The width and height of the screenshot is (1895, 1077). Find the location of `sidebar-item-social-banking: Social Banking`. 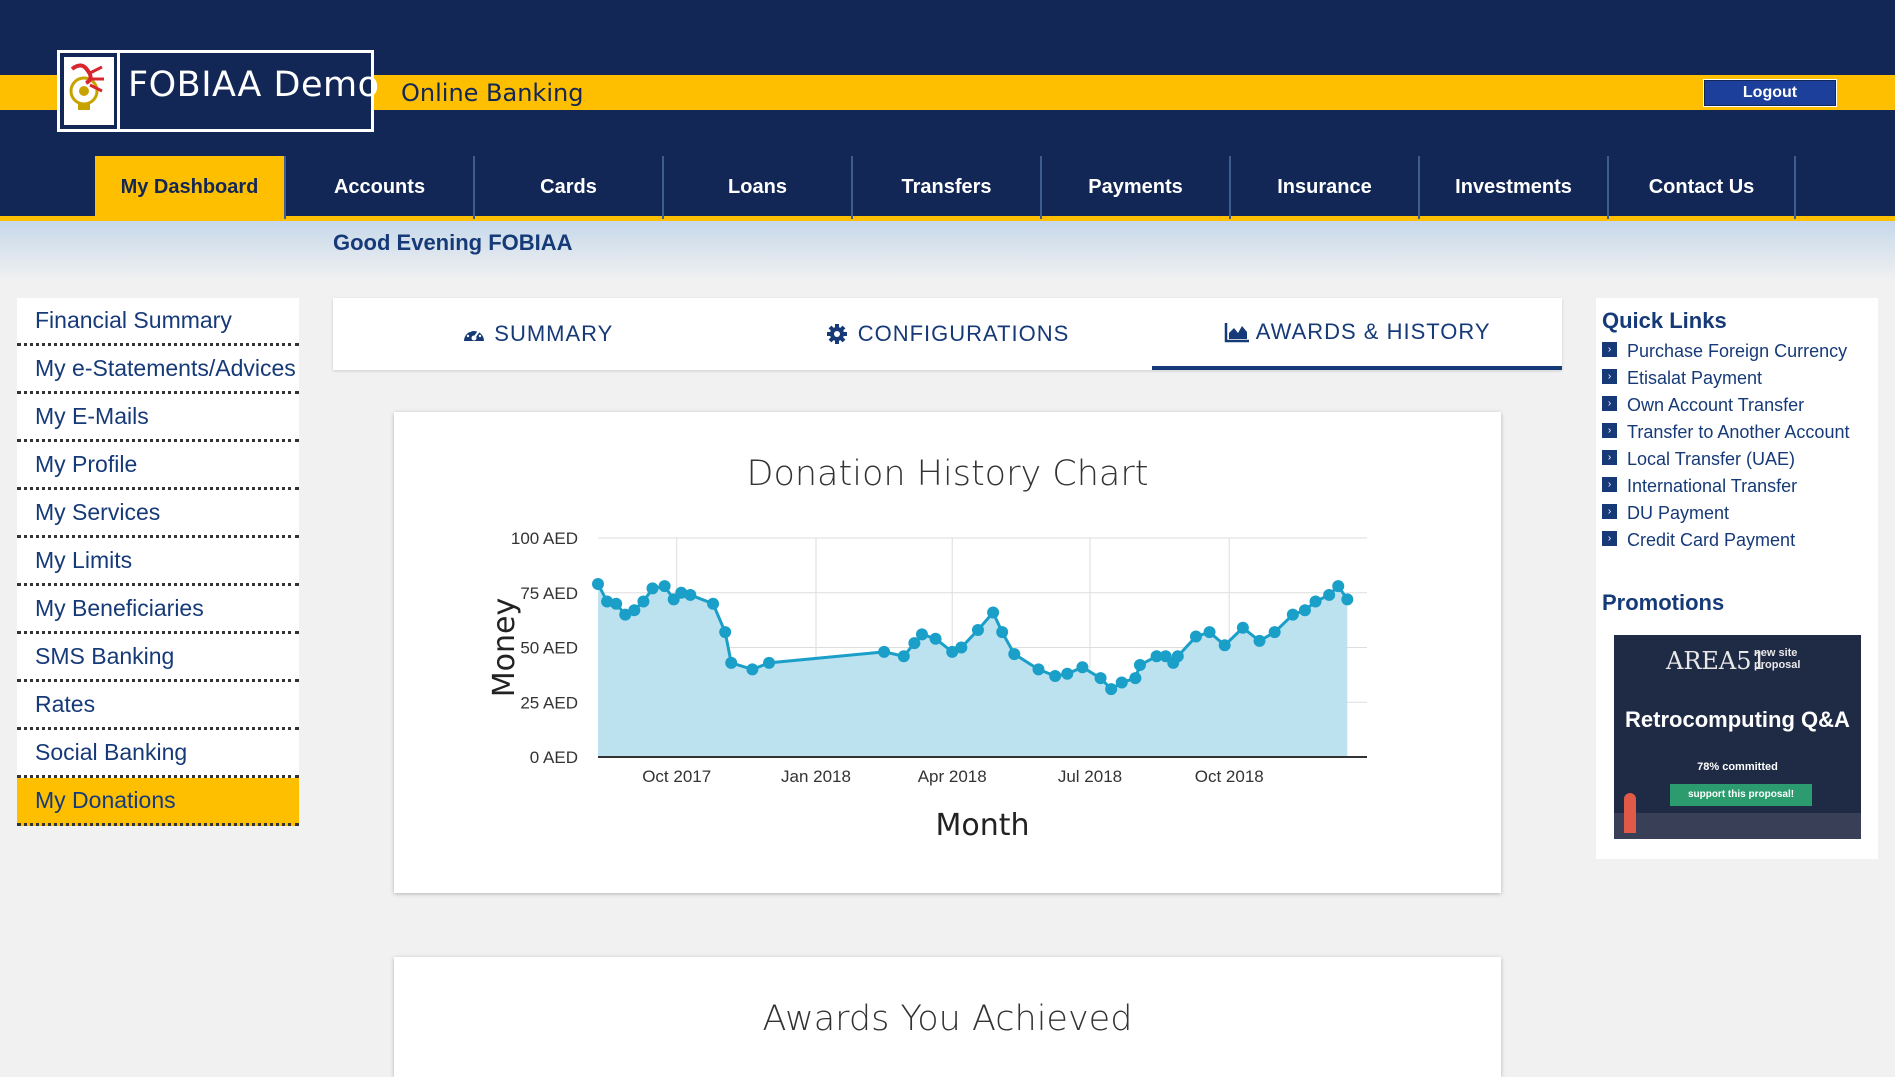

sidebar-item-social-banking: Social Banking is located at coordinates (158, 754).